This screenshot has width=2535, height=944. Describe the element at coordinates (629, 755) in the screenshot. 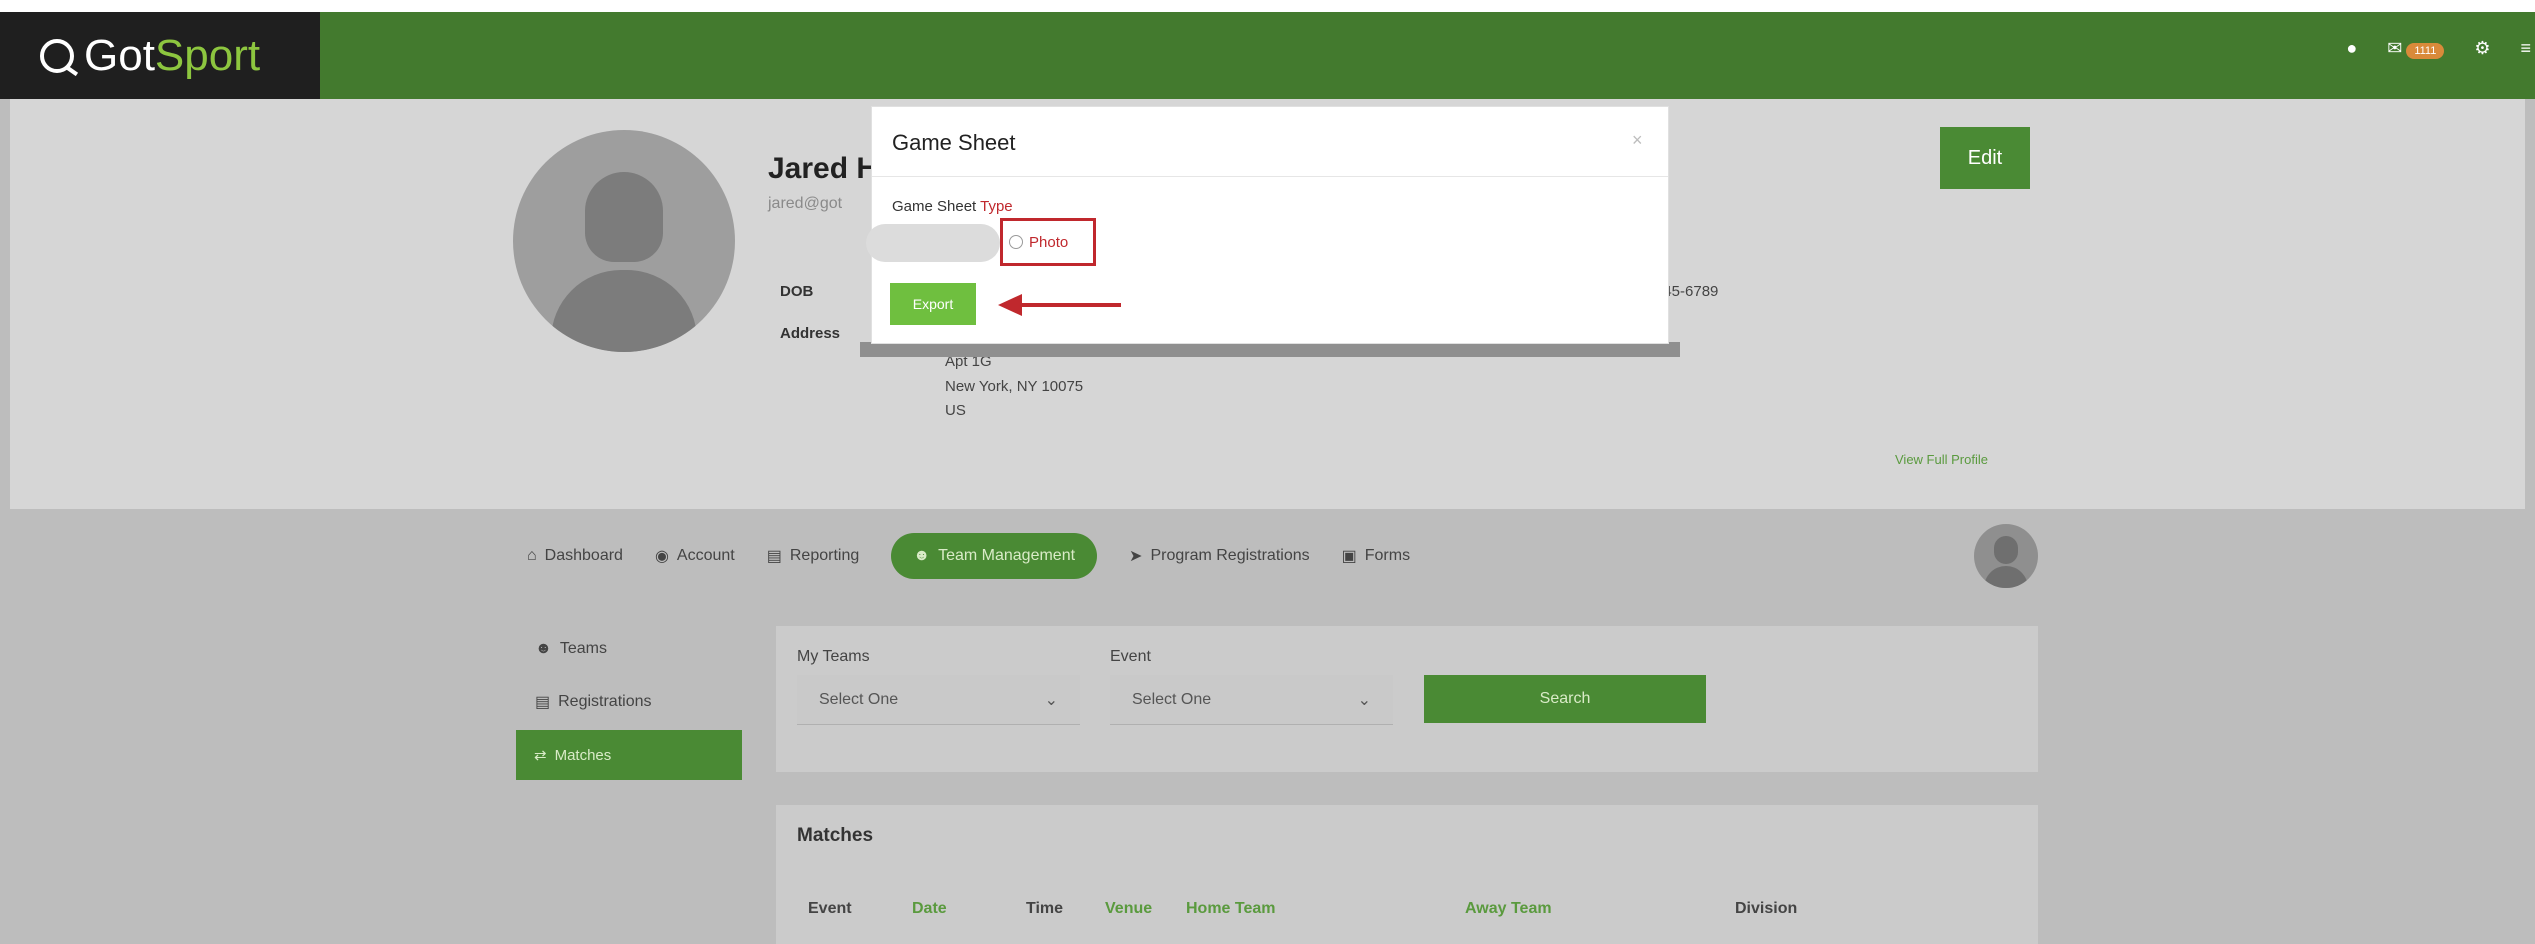

I see `sidebar-item-matches: ⇄ Matches` at that location.